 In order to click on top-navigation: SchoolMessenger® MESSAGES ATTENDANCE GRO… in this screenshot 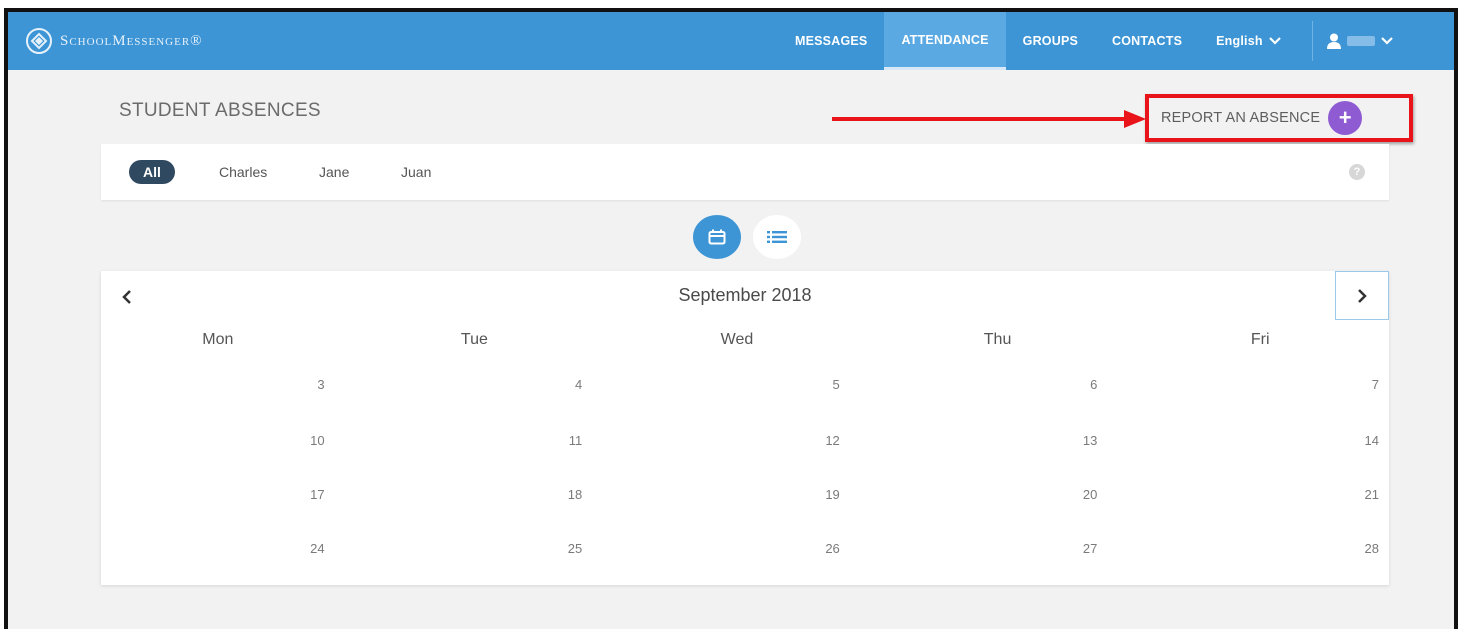, I will do `click(731, 41)`.